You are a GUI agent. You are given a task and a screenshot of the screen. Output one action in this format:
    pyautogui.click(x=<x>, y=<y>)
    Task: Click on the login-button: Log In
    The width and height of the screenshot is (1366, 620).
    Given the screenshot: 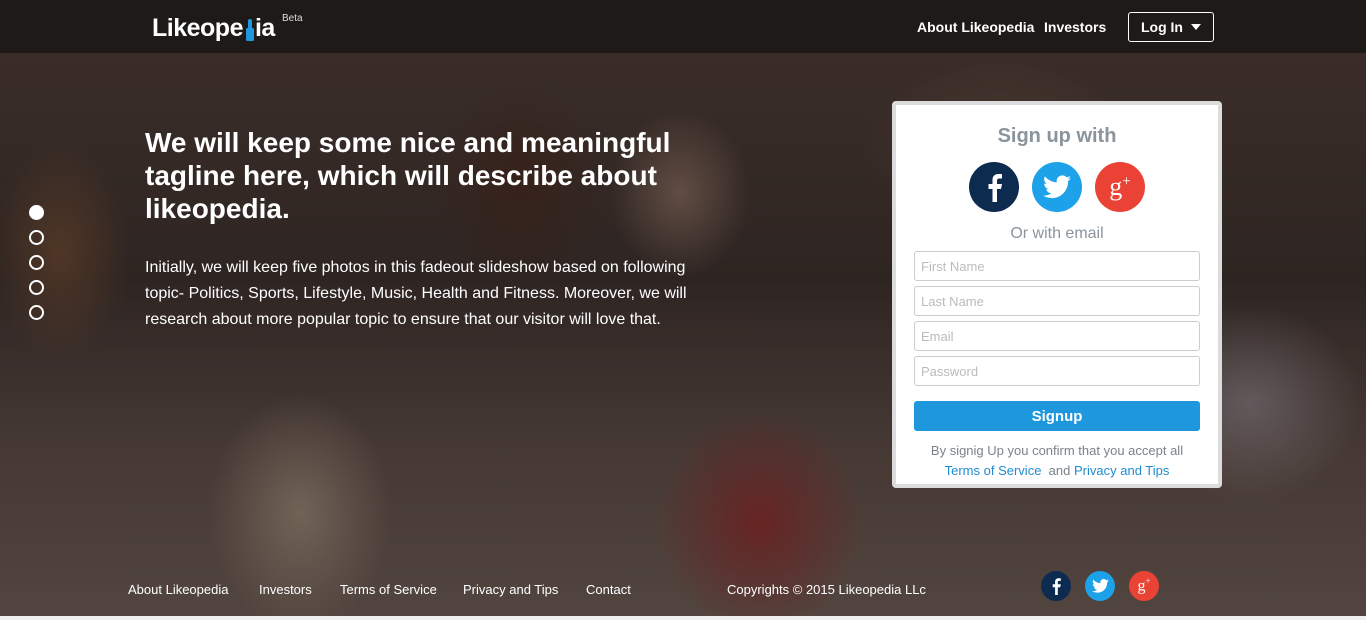 What is the action you would take?
    pyautogui.click(x=1171, y=27)
    